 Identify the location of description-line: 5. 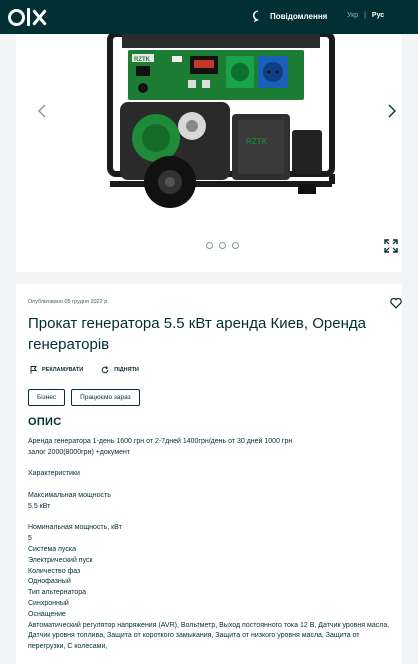
(30, 539).